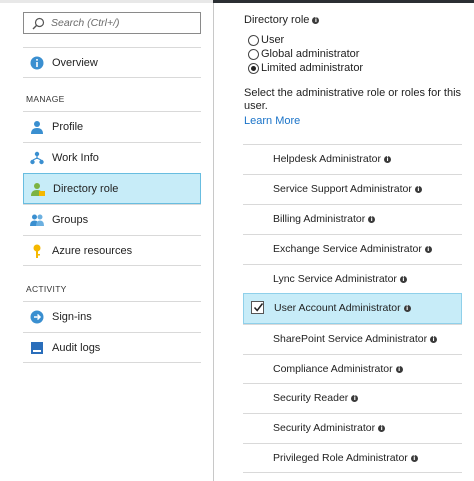  I want to click on role-item-service-support-administrator: Service Support Administrator i, so click(352, 189).